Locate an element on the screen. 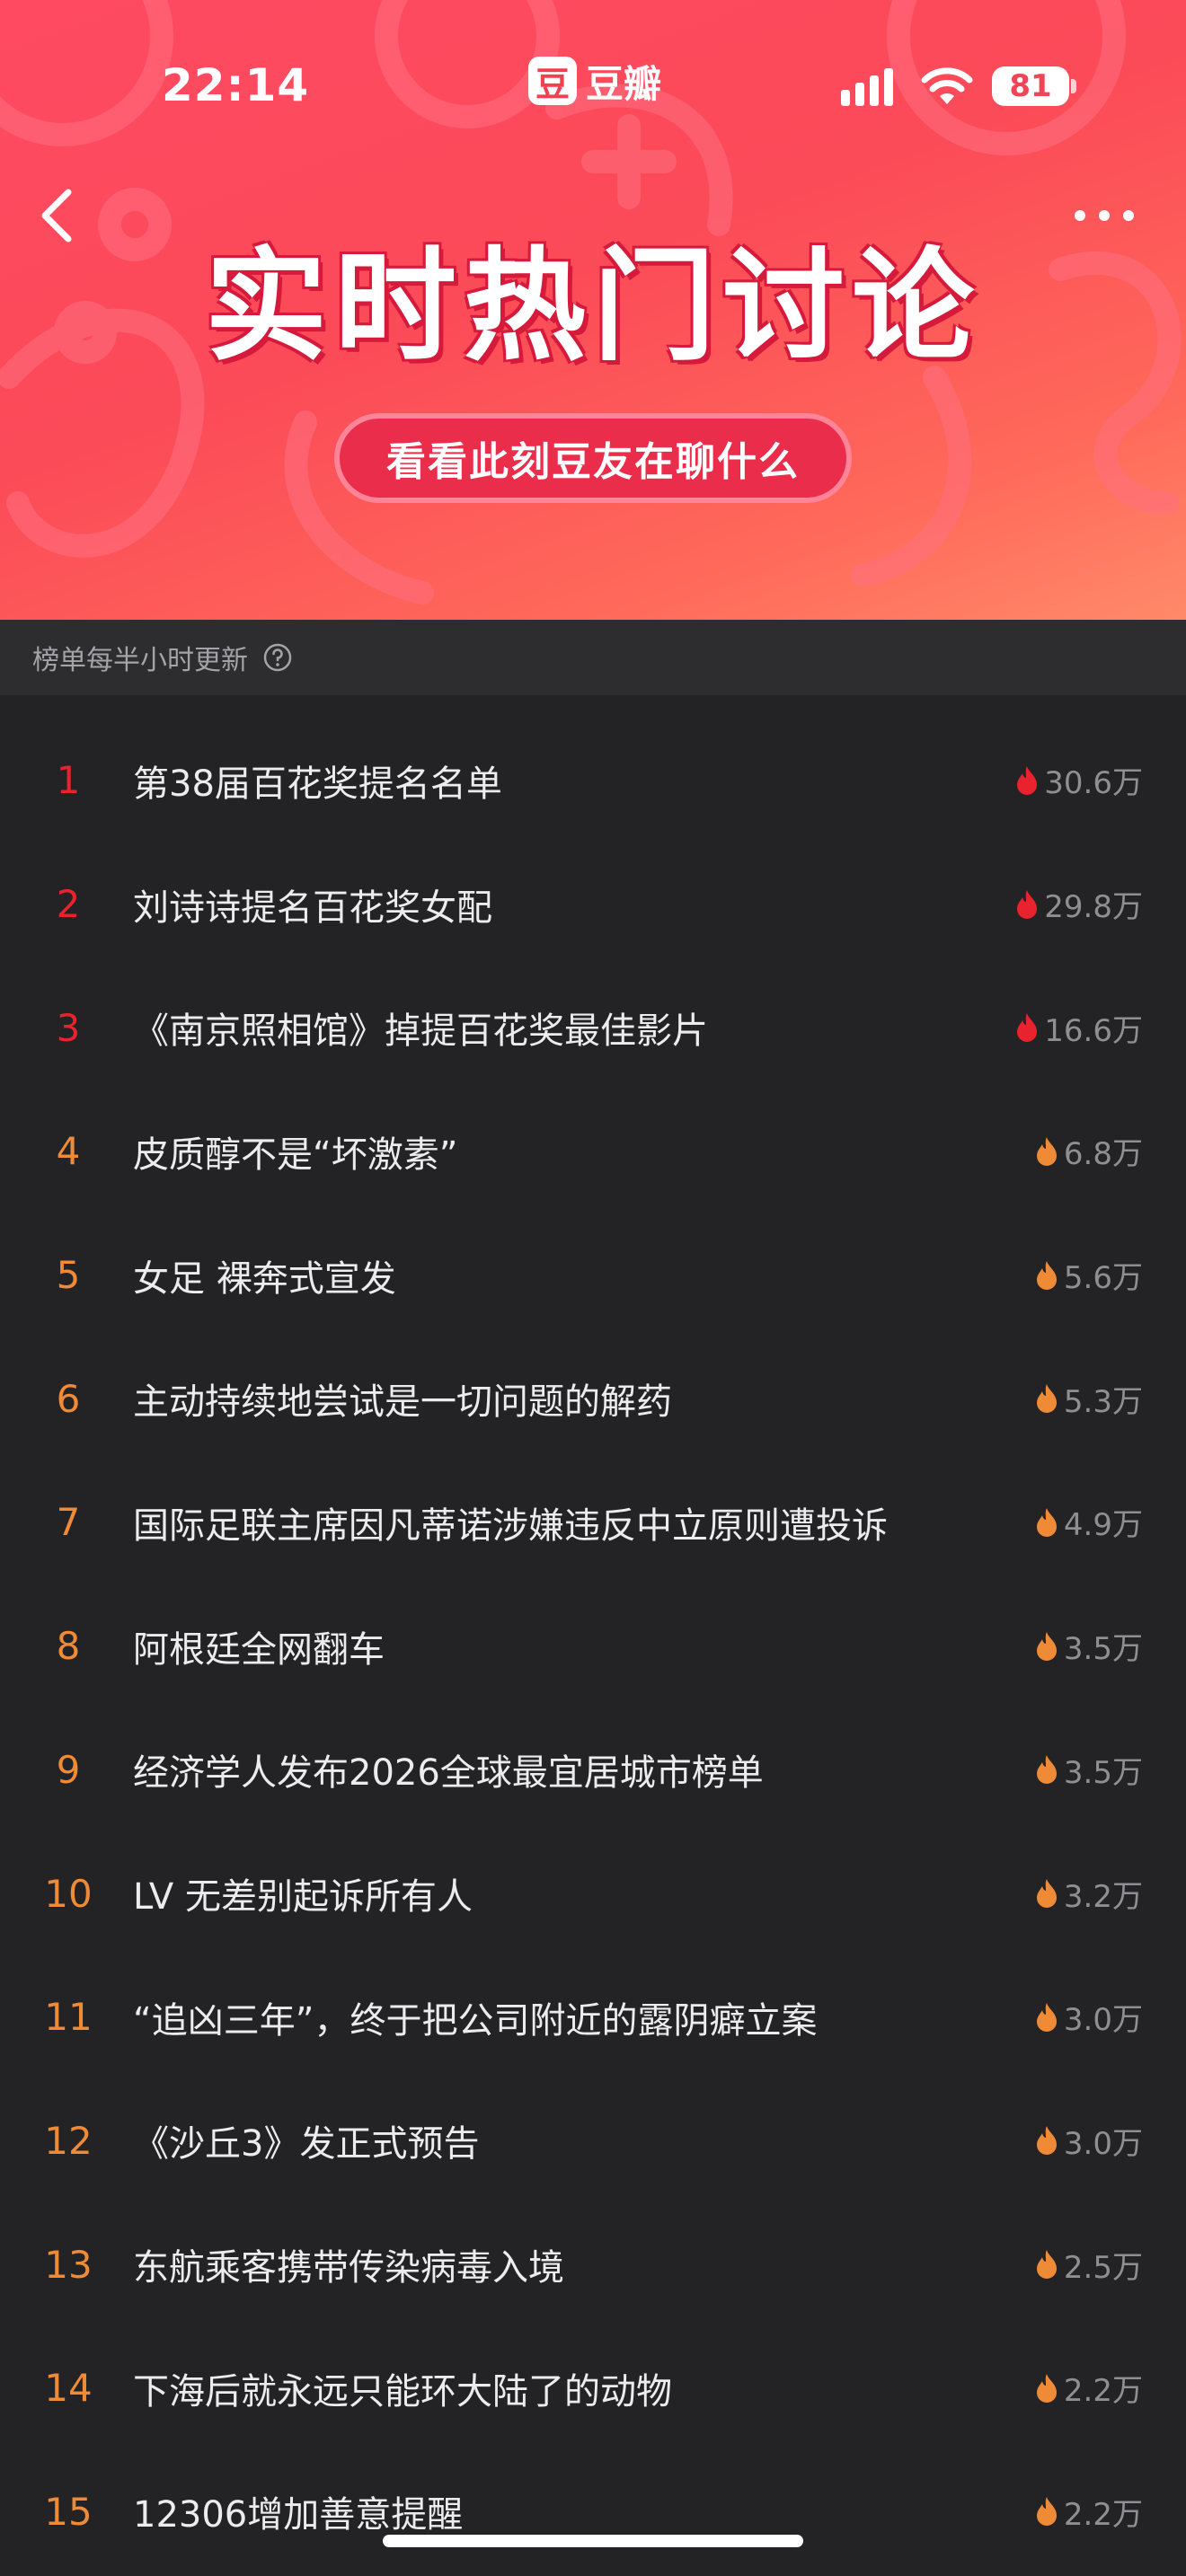 Image resolution: width=1186 pixels, height=2576 pixels. topic-heat: 3.2万 is located at coordinates (1089, 1894).